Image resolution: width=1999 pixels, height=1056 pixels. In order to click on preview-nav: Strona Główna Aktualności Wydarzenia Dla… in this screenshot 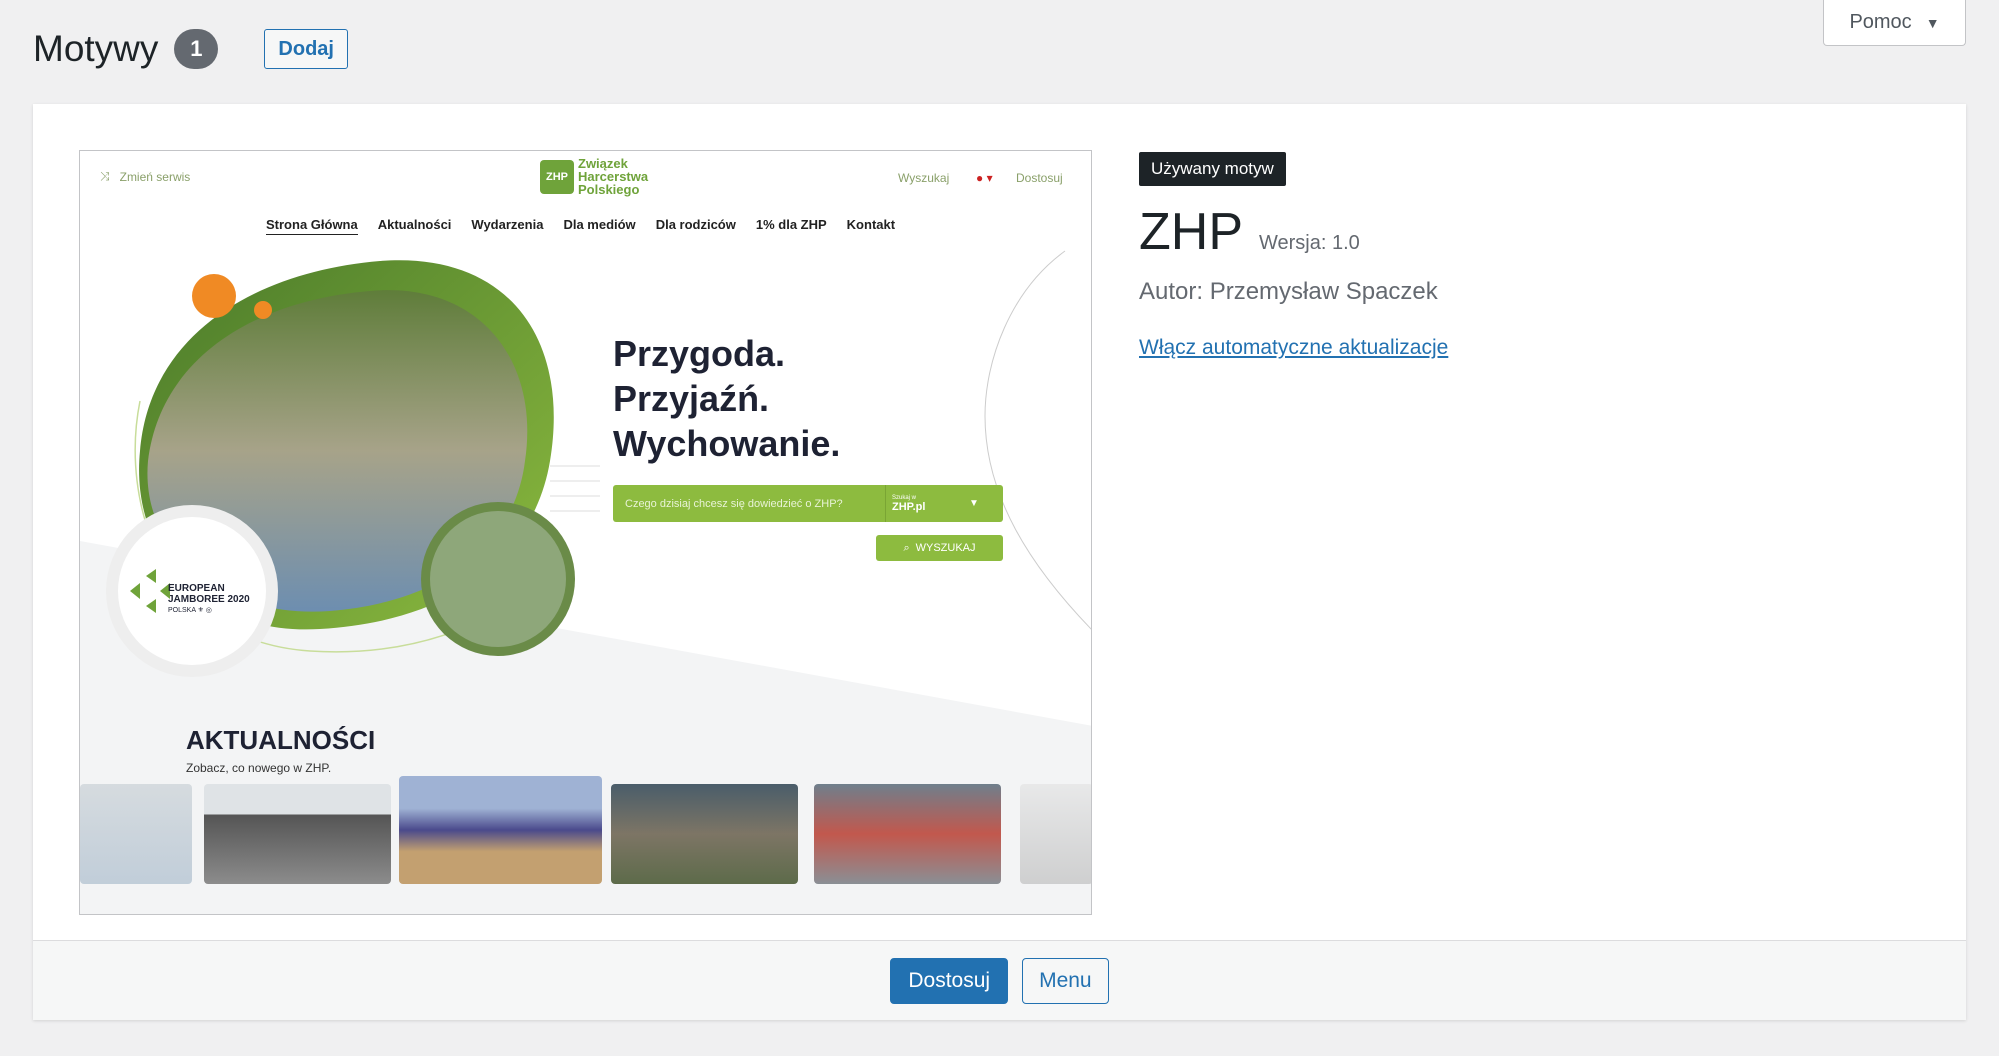, I will do `click(580, 226)`.